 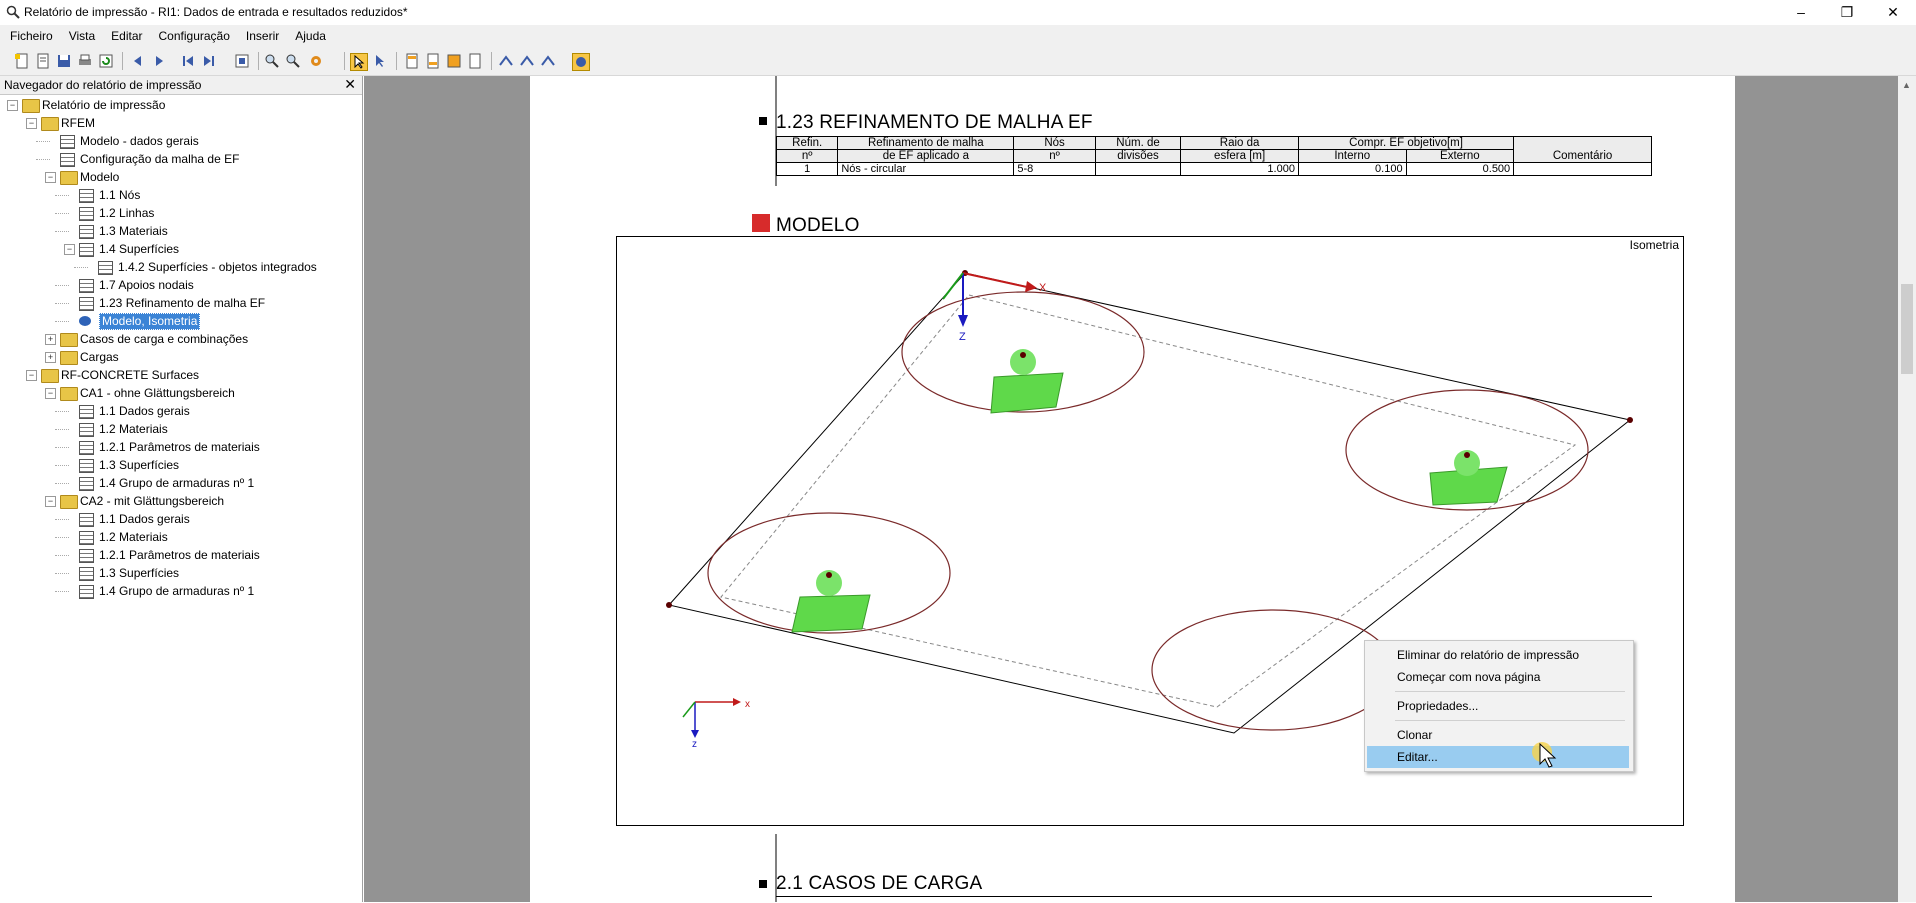 What do you see at coordinates (180, 159) in the screenshot?
I see `tree-item-configuracao-malha: Configuração da malha de EF` at bounding box center [180, 159].